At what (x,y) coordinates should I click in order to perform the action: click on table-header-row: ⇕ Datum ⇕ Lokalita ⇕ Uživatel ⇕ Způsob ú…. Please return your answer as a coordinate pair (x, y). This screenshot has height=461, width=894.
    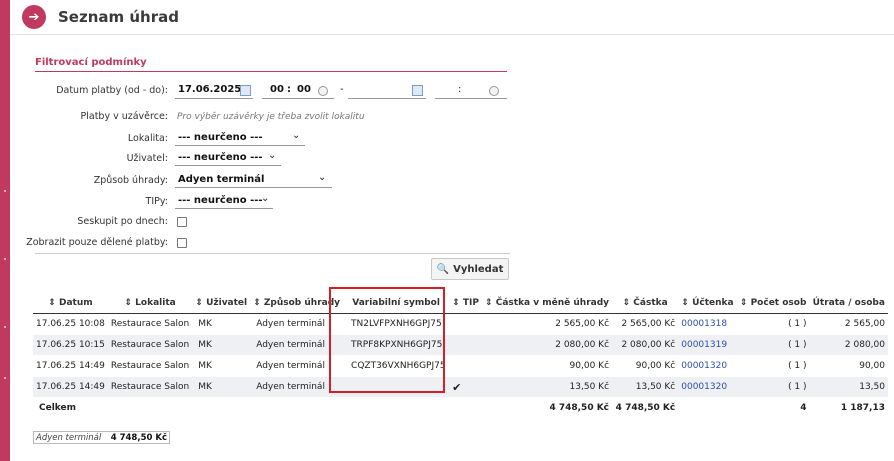
    Looking at the image, I should click on (460, 303).